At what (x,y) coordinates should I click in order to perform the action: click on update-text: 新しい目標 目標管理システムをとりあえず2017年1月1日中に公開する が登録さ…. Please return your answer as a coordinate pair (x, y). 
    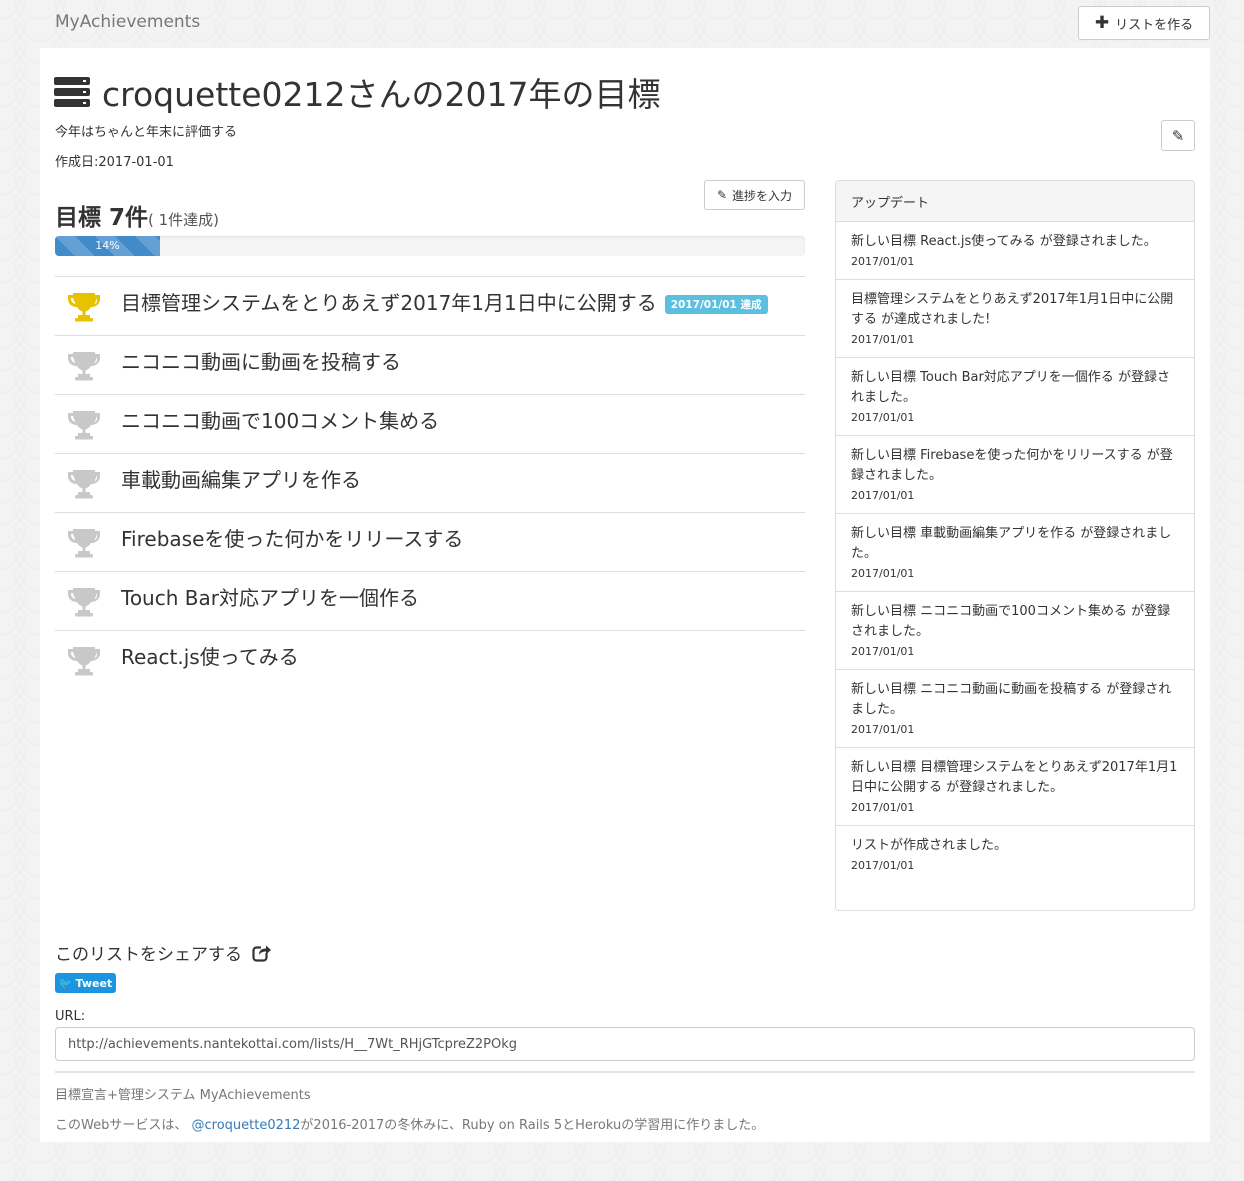
    Looking at the image, I should click on (1014, 777).